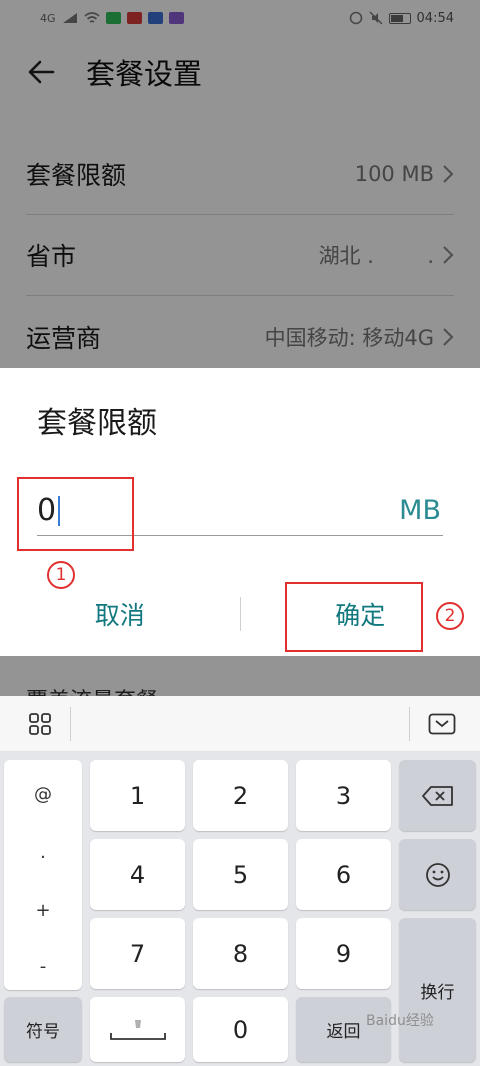 The width and height of the screenshot is (480, 1066). Describe the element at coordinates (61, 575) in the screenshot. I see `annotation-number-one: 1` at that location.